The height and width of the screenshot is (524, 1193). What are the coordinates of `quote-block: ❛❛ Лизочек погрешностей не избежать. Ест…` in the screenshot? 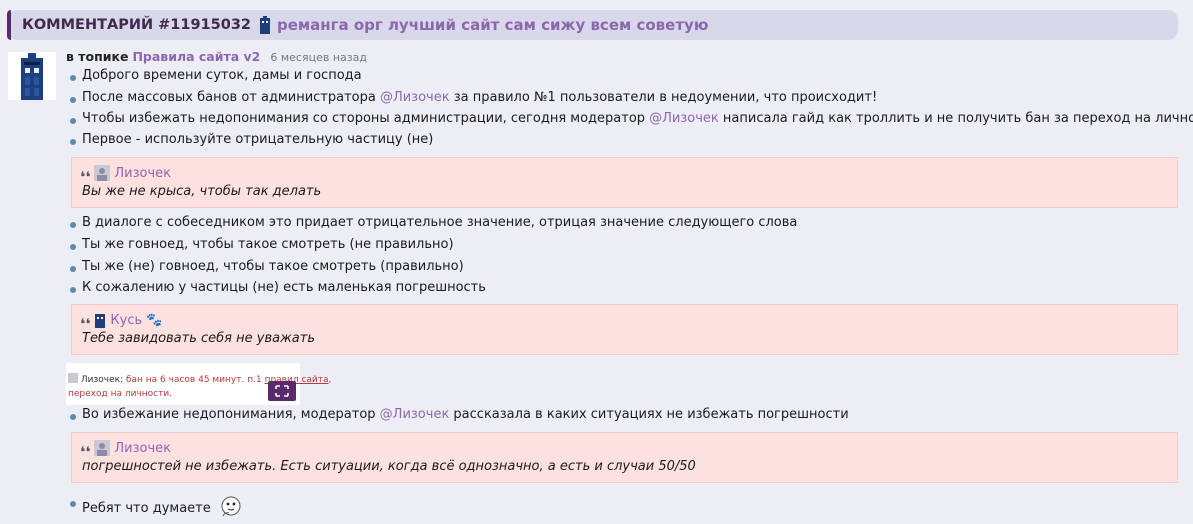 It's located at (624, 457).